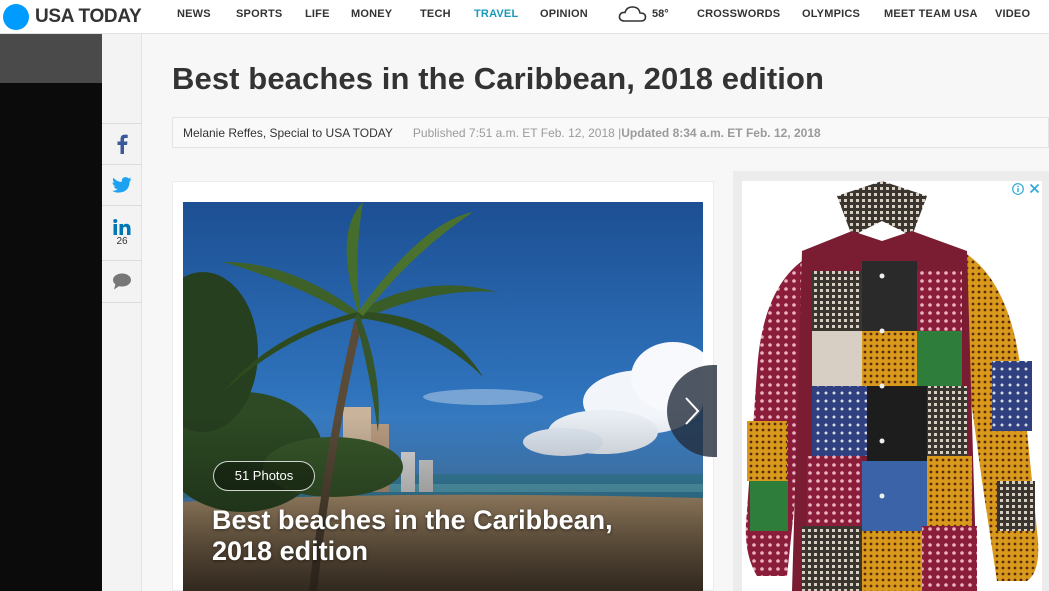  I want to click on comment-icon, so click(122, 281).